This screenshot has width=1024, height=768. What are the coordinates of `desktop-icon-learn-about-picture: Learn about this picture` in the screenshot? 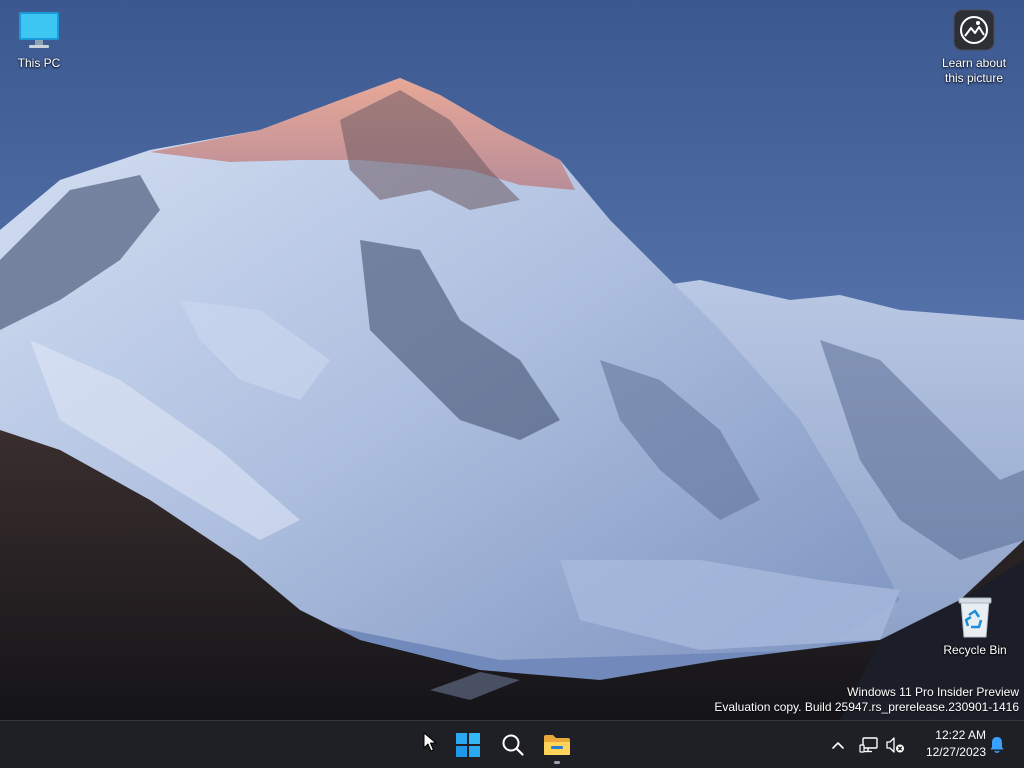 It's located at (974, 47).